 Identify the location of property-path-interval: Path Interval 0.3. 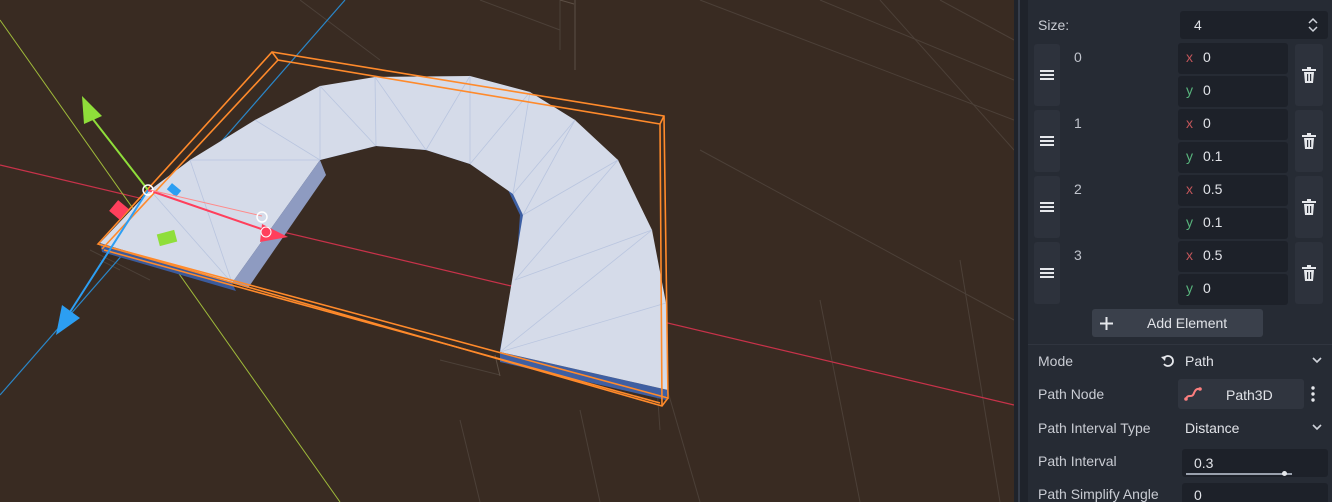
(1180, 462).